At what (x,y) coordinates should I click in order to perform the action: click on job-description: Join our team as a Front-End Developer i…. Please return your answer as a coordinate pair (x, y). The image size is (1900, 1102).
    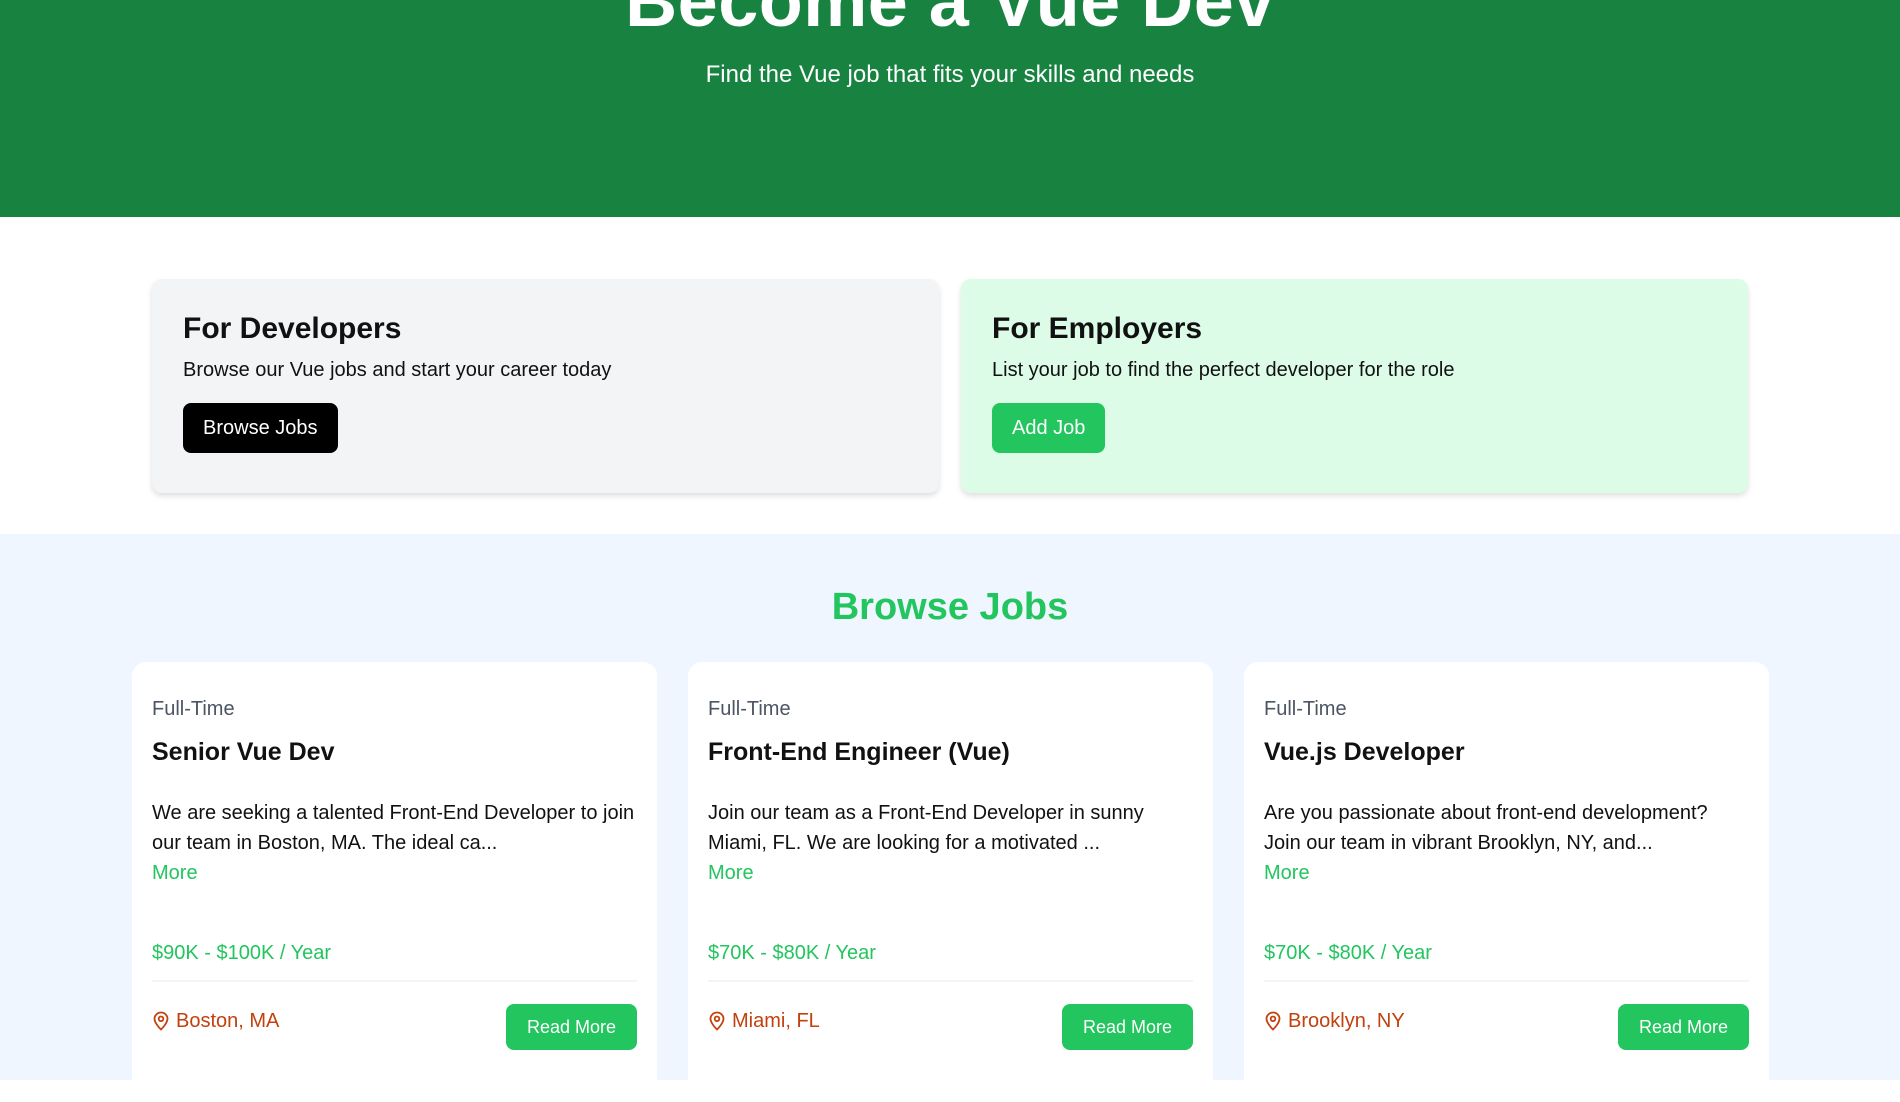
    Looking at the image, I should click on (926, 828).